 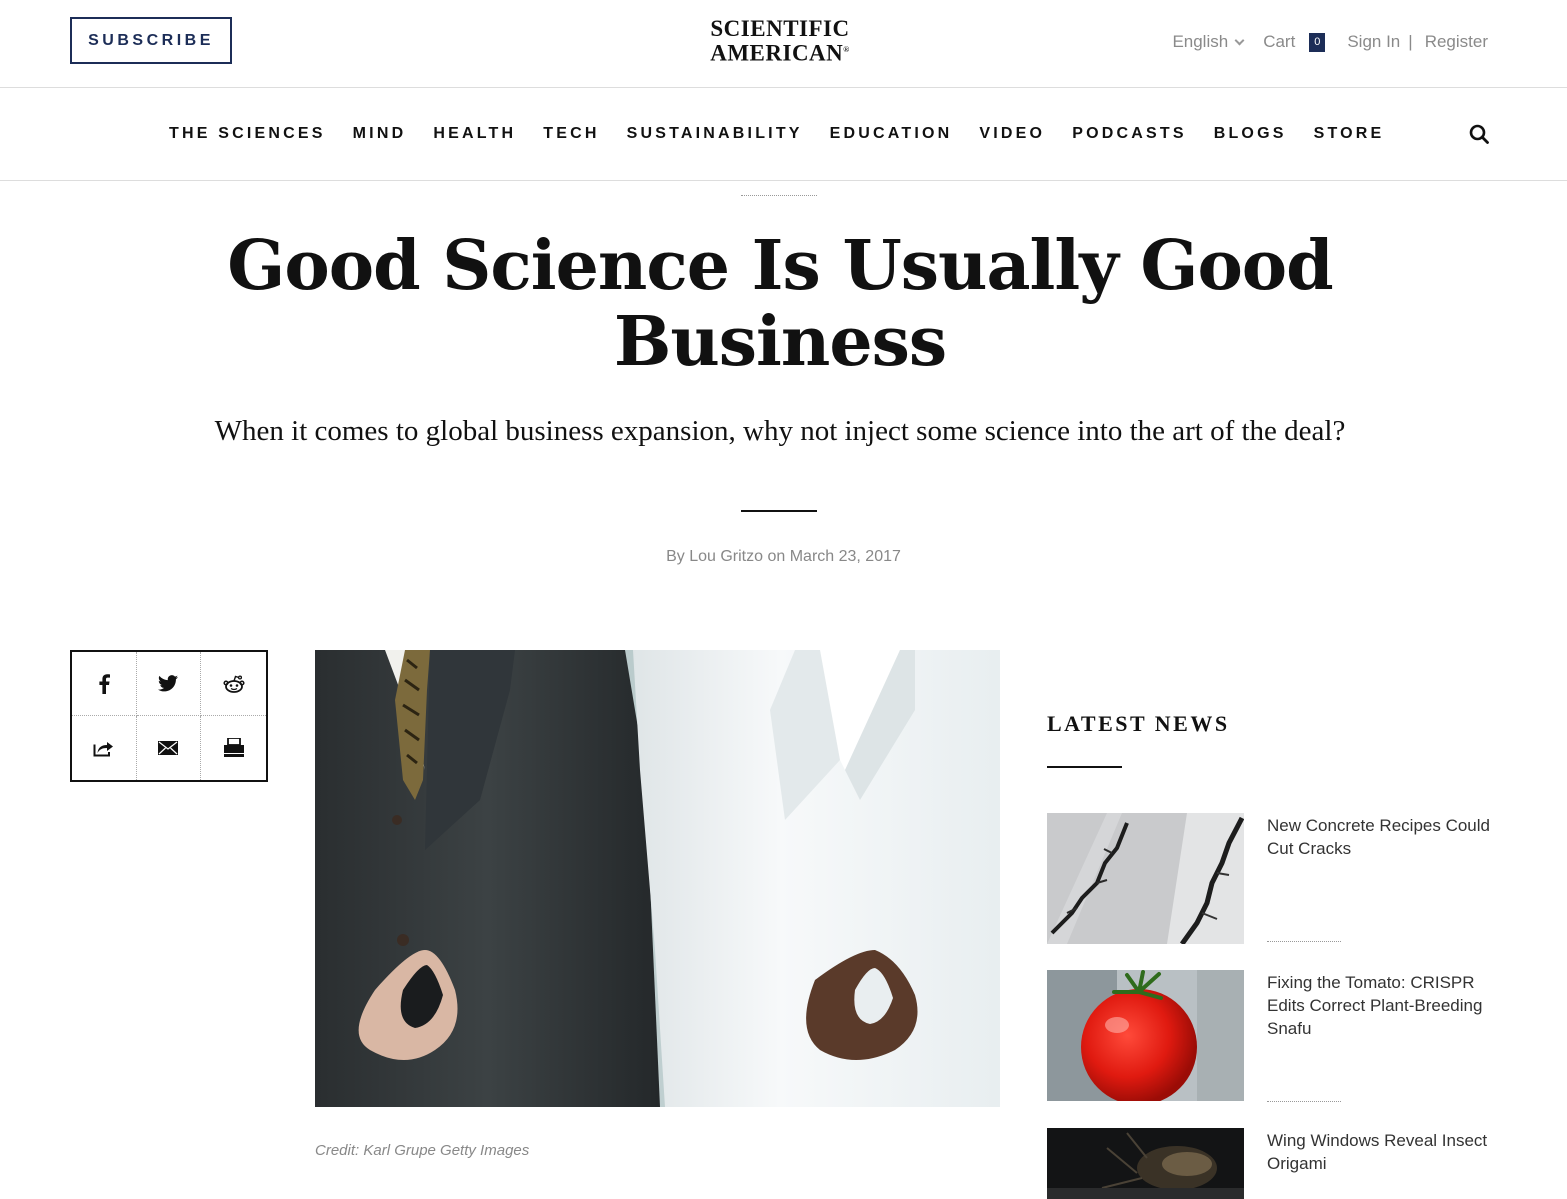 What do you see at coordinates (571, 134) in the screenshot?
I see `nav-item-tech: TECH` at bounding box center [571, 134].